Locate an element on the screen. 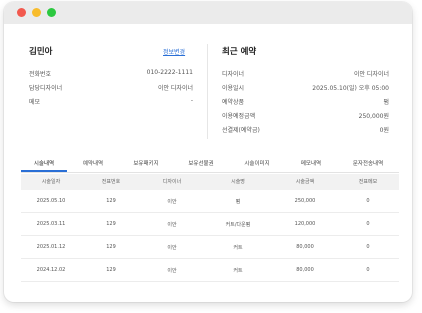 The width and height of the screenshot is (422, 313). booking-product-label: 예약상품 is located at coordinates (233, 102).